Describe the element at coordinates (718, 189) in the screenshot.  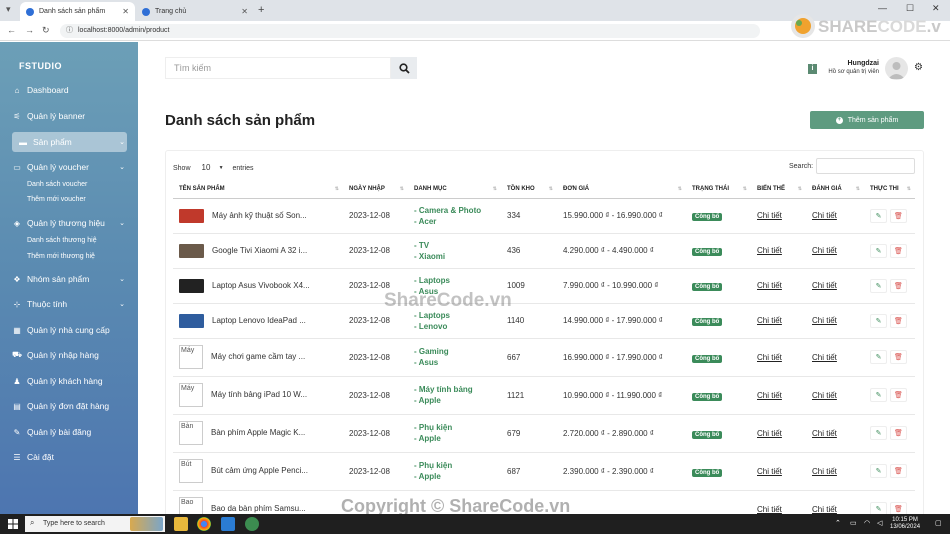
I see `column-header-status: TRẠNG THÁI ⇅` at that location.